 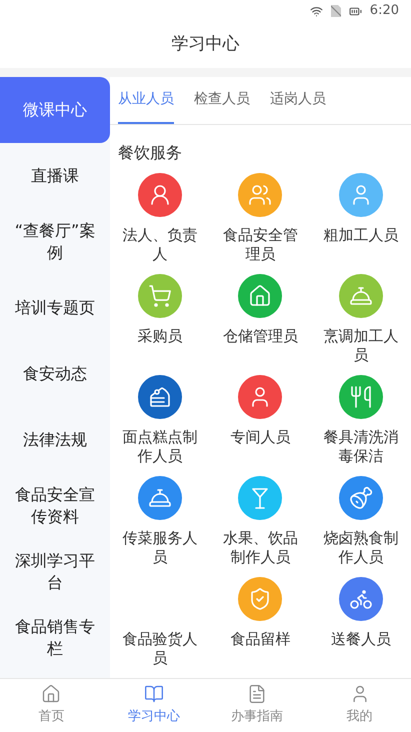 I want to click on role-link: 法人、负责人, so click(x=160, y=245).